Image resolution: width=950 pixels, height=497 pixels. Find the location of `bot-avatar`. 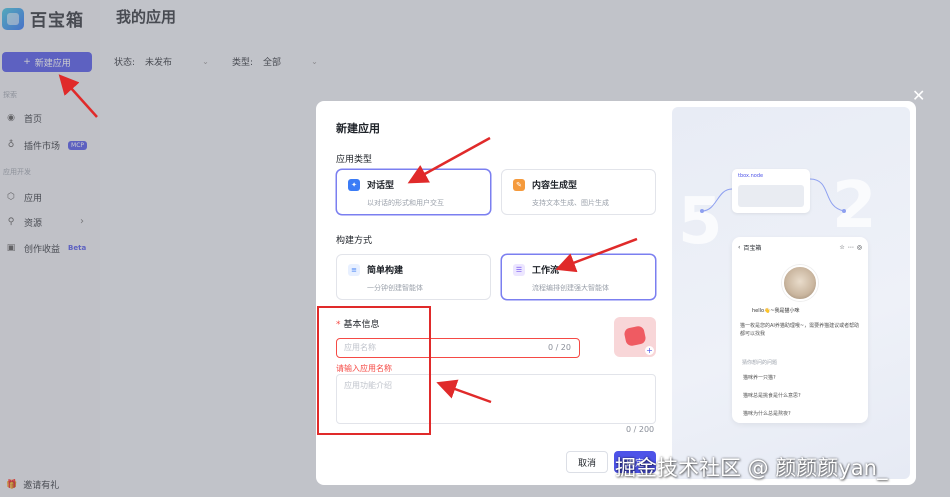

bot-avatar is located at coordinates (800, 283).